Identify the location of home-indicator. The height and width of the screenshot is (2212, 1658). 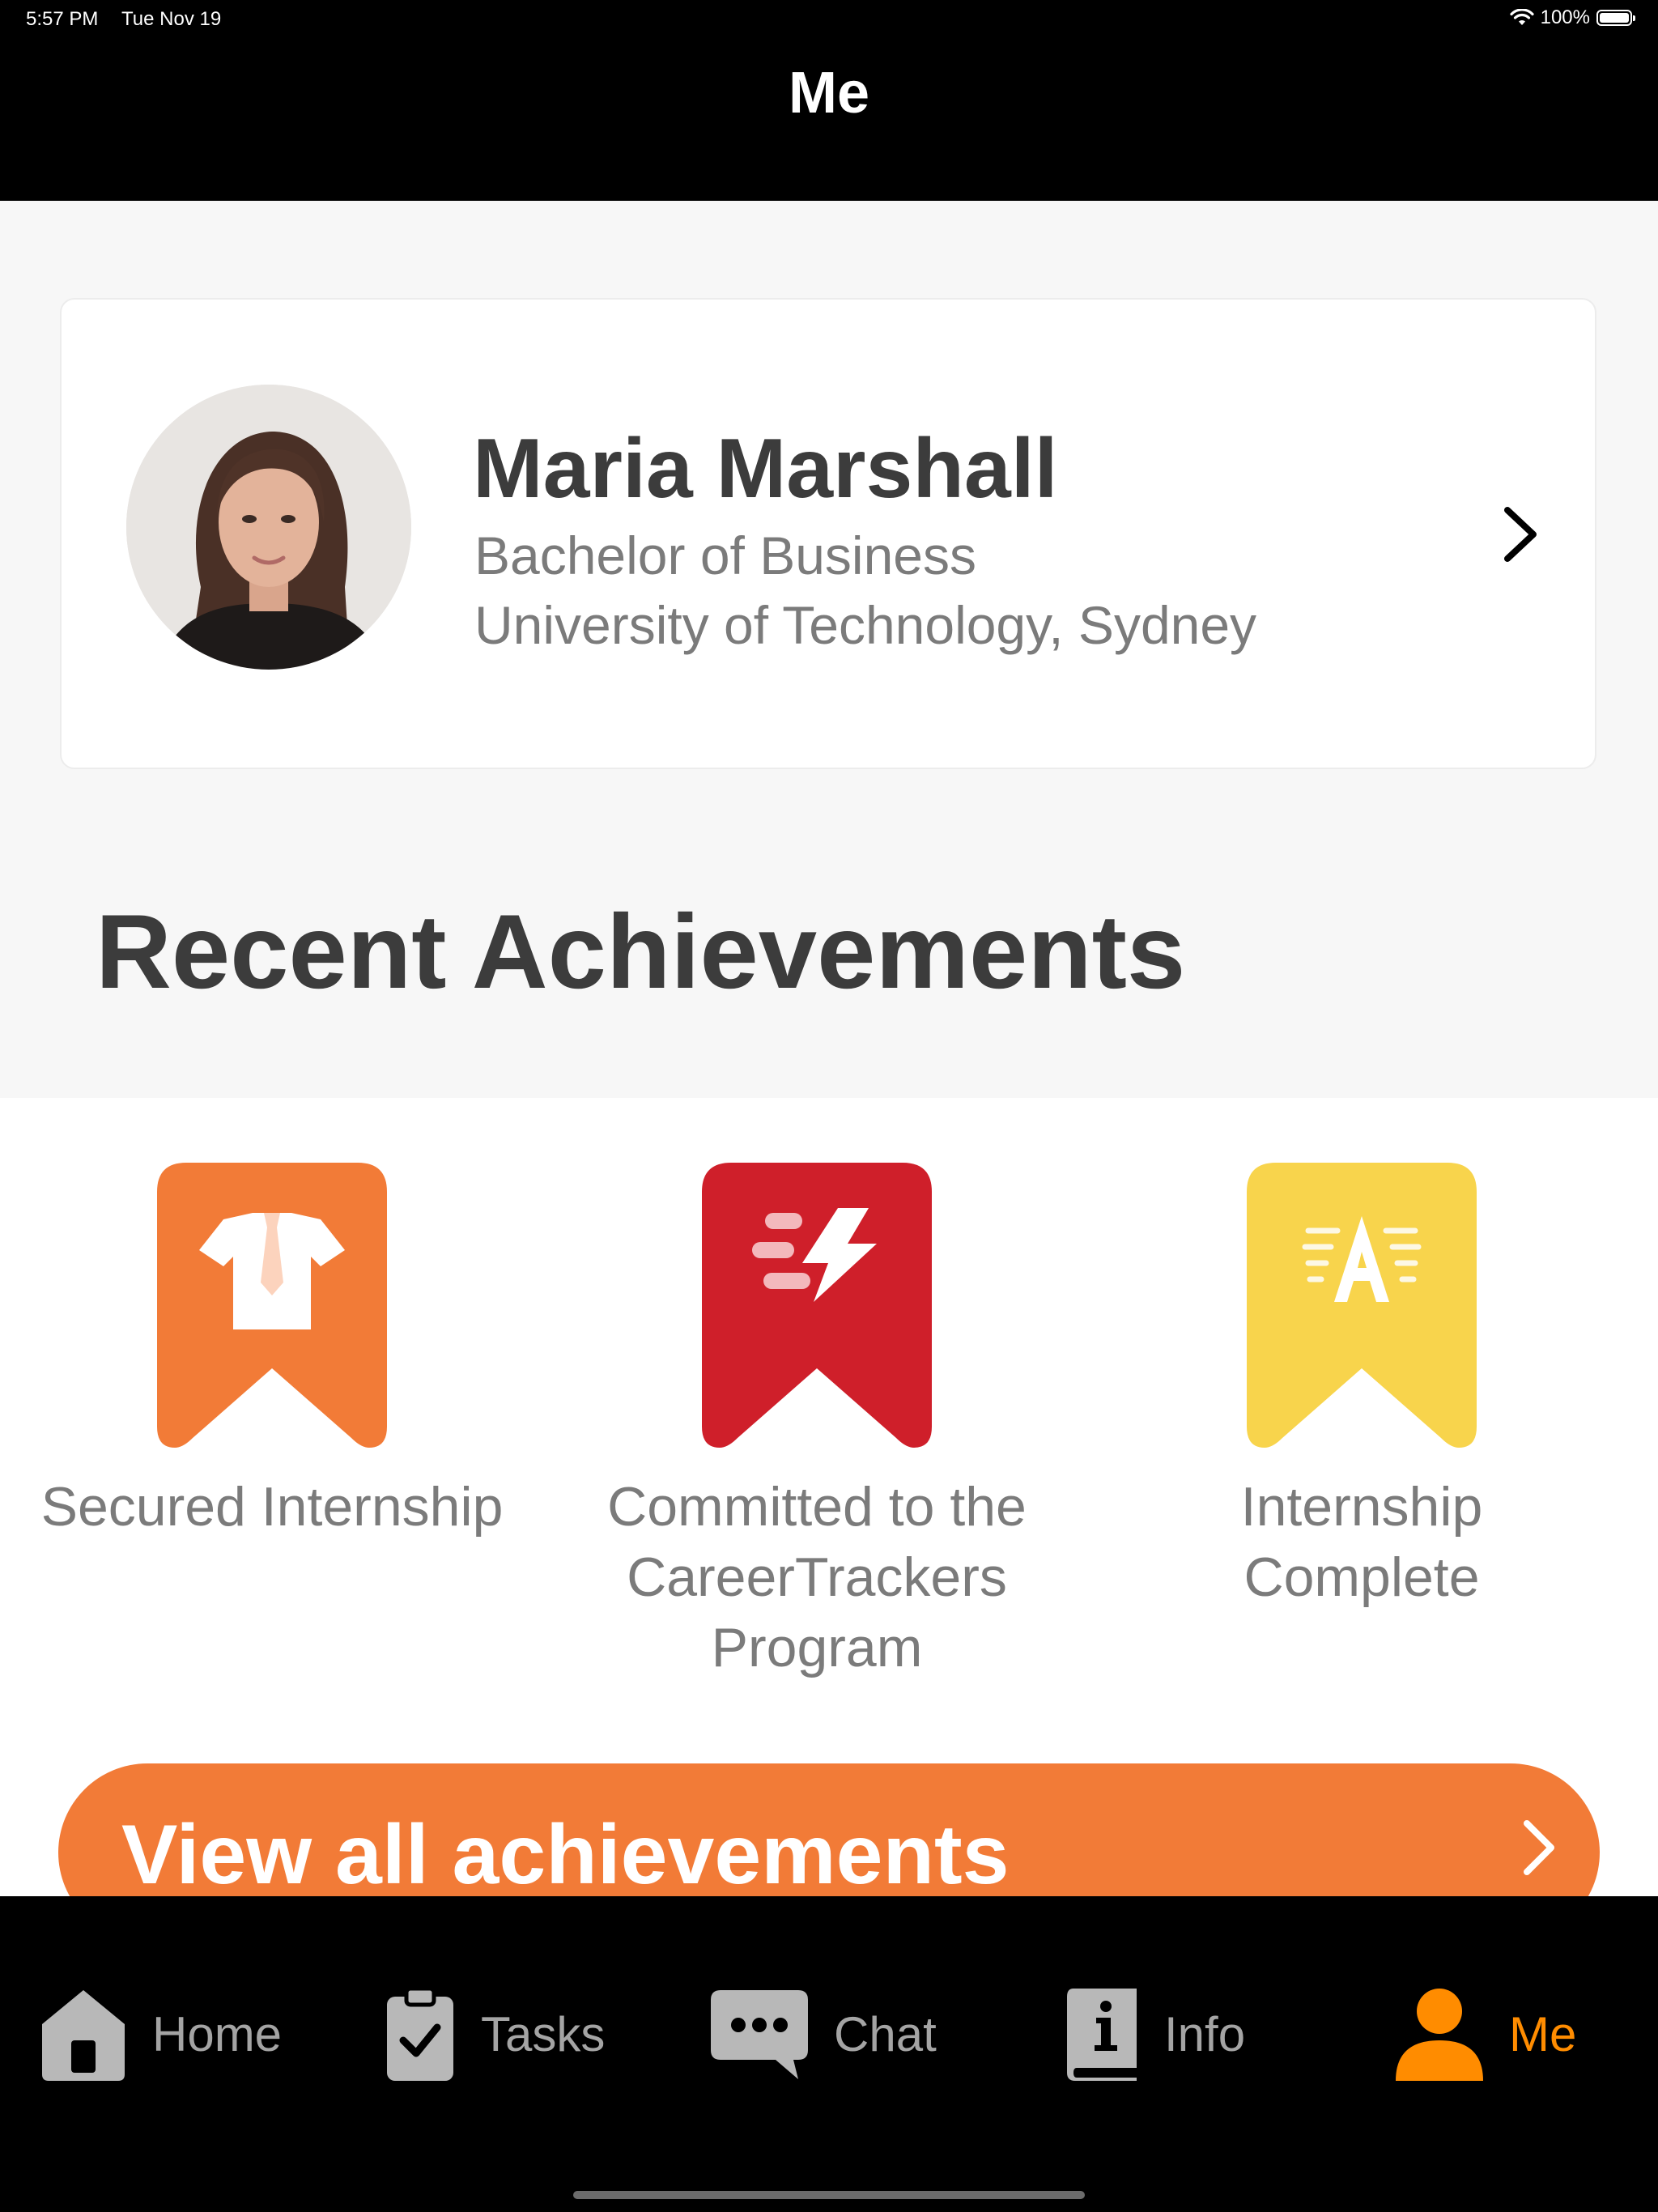
(829, 2195).